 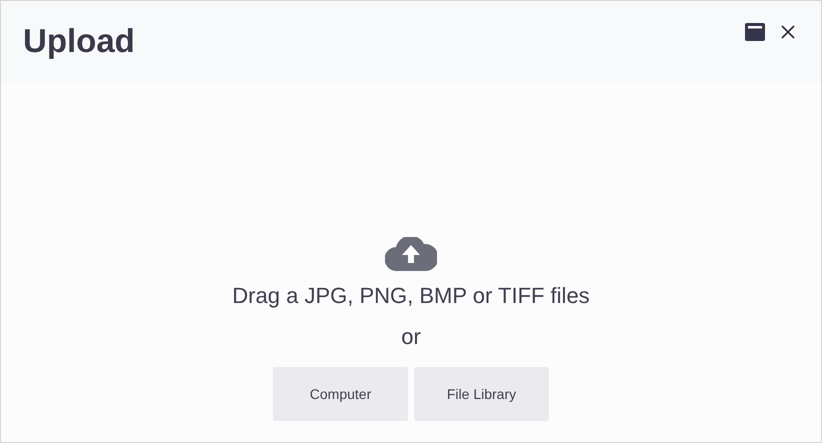 I want to click on separator-text: or, so click(x=411, y=337).